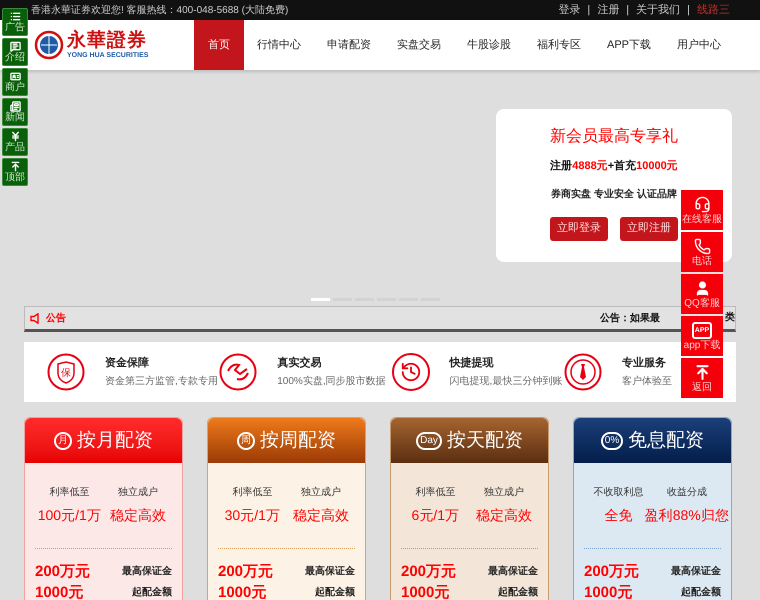 The image size is (760, 600). I want to click on plan-stat-label: 不收取利息, so click(618, 493).